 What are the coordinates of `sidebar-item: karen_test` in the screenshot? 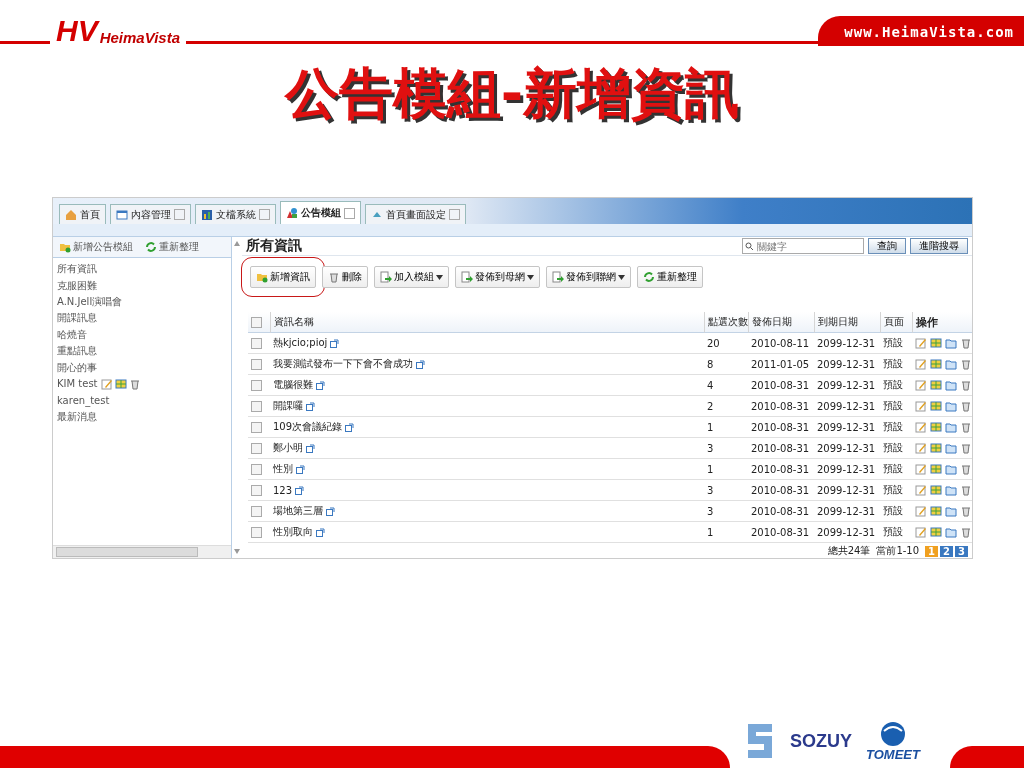 It's located at (83, 400).